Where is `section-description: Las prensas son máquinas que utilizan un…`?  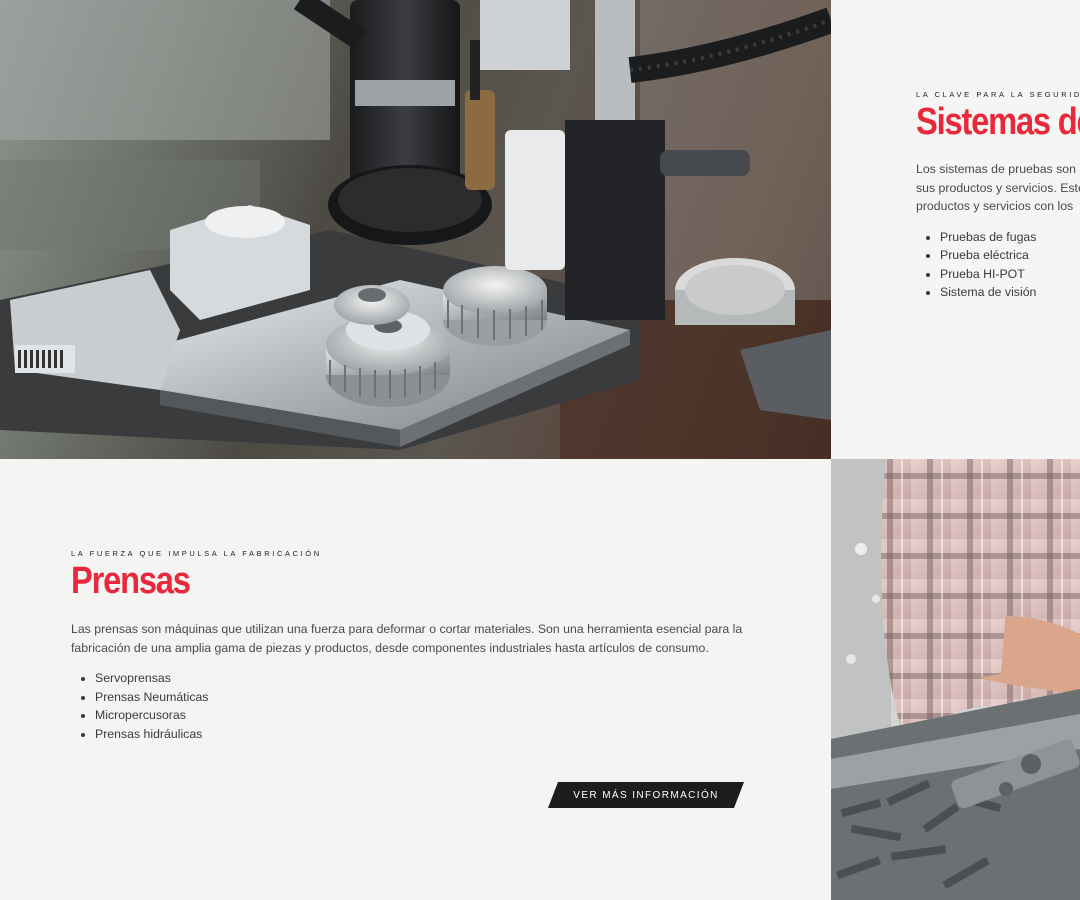 section-description: Las prensas son máquinas que utilizan un… is located at coordinates (407, 638).